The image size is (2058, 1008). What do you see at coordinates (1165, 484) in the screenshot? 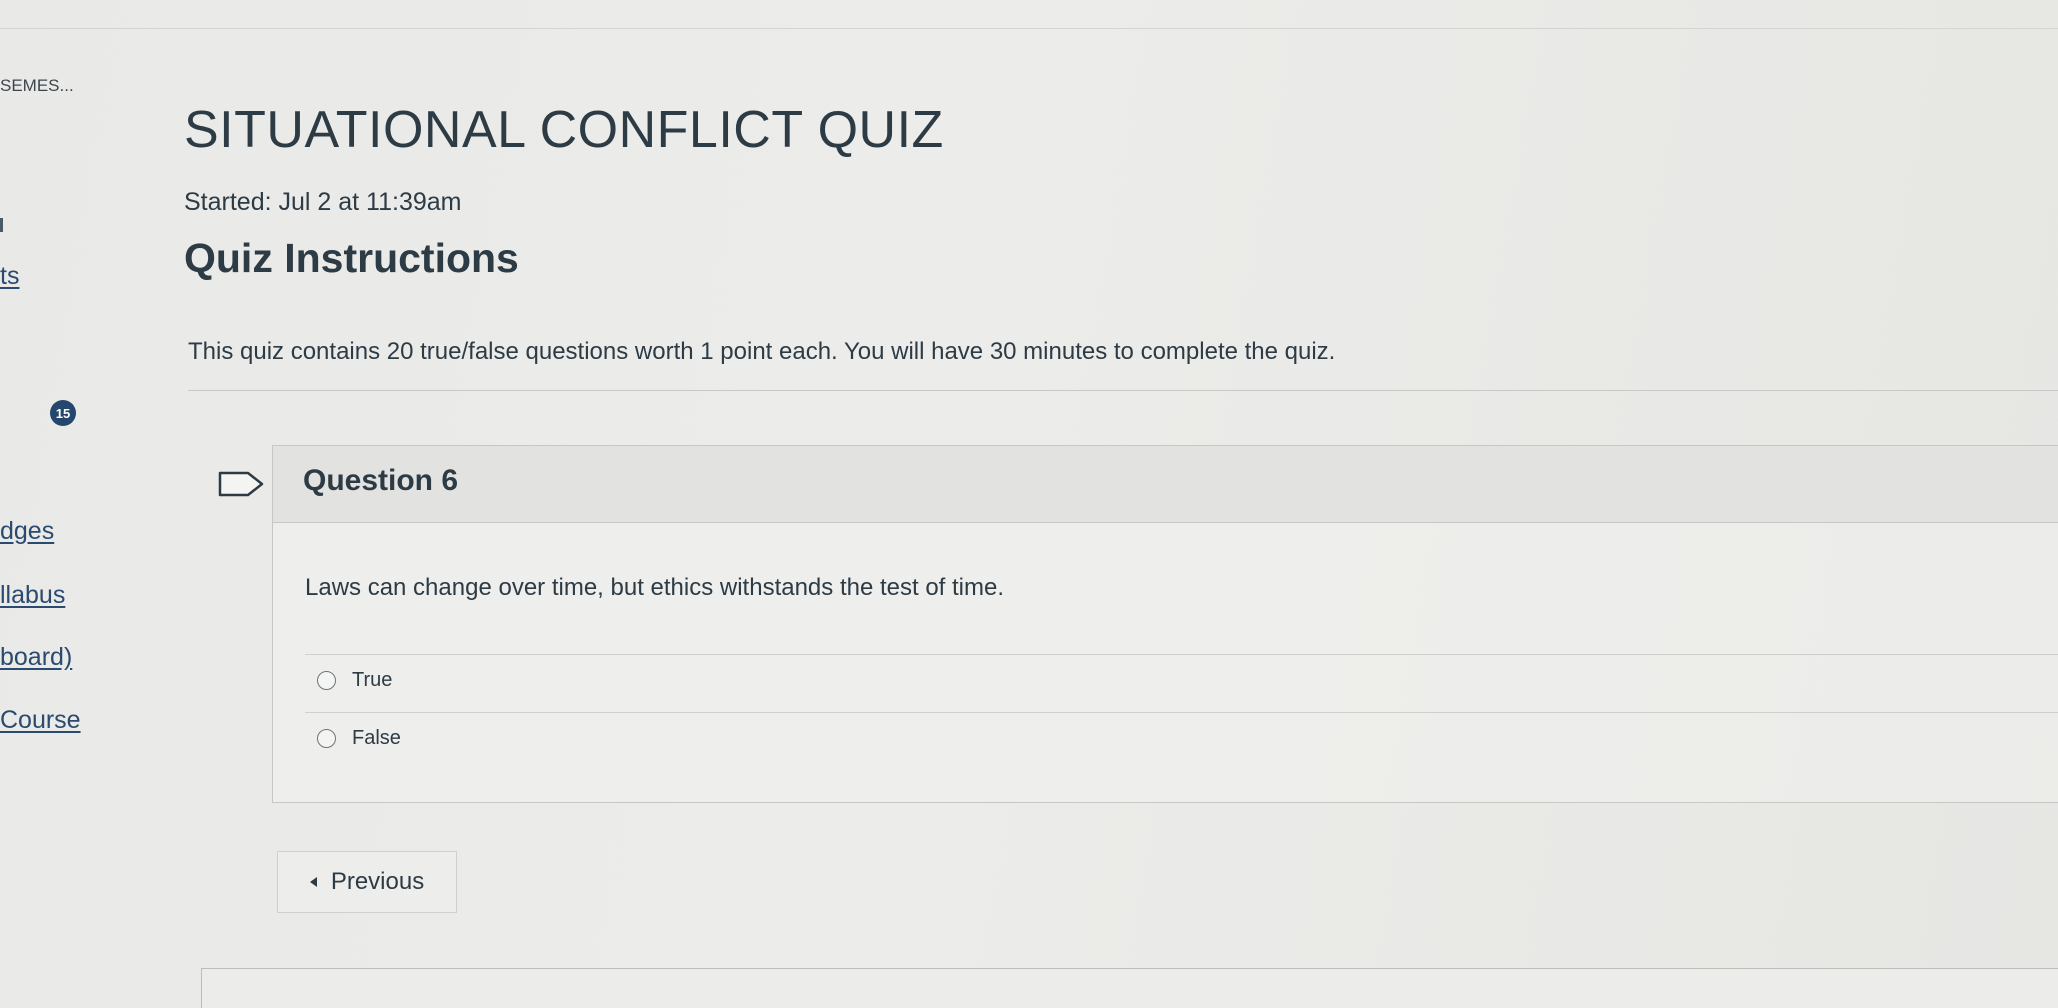
I see `question-header: Question 6` at bounding box center [1165, 484].